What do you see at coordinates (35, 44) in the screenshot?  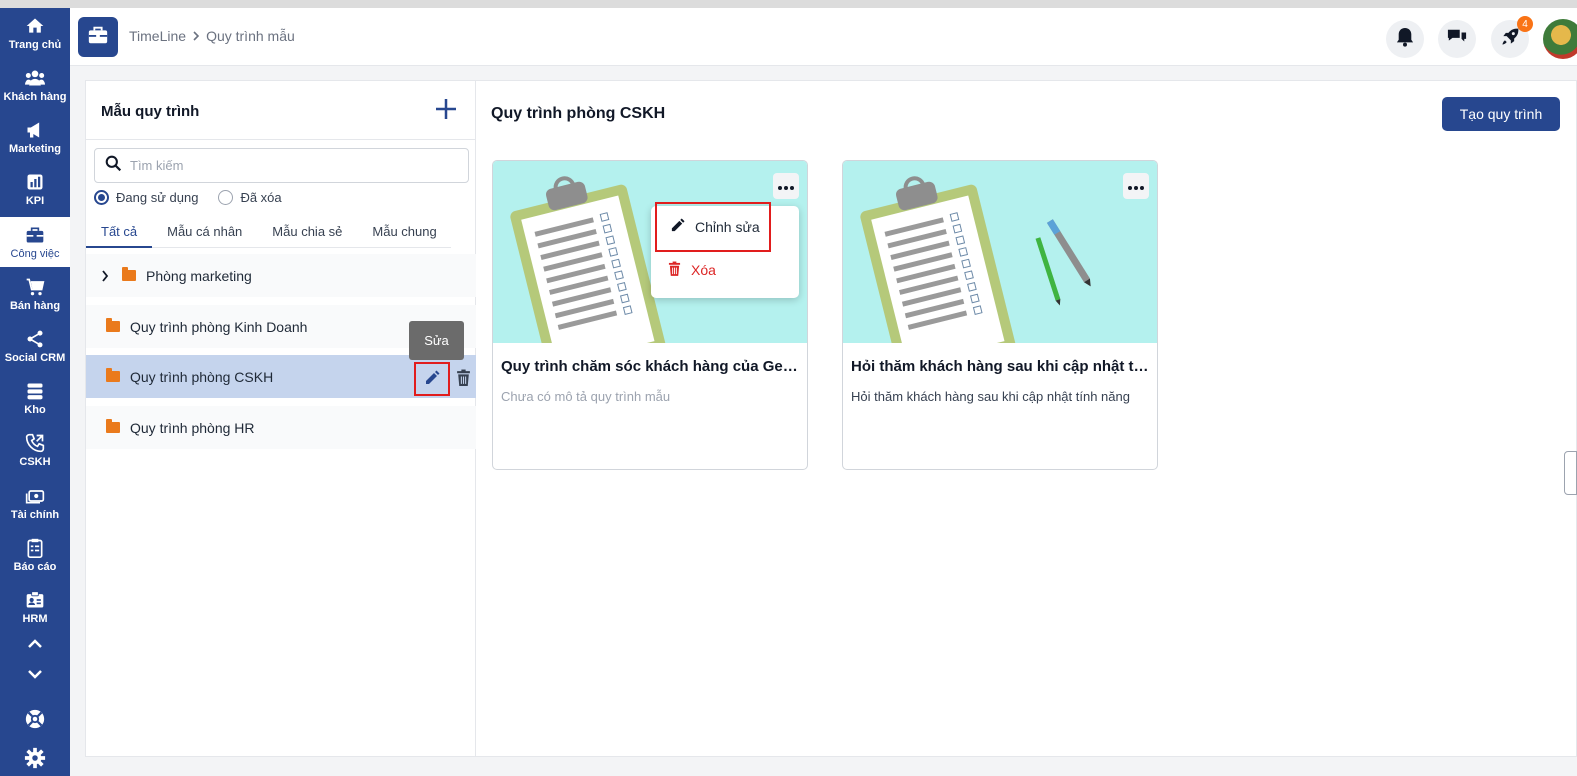 I see `nav-label: Trang chủ` at bounding box center [35, 44].